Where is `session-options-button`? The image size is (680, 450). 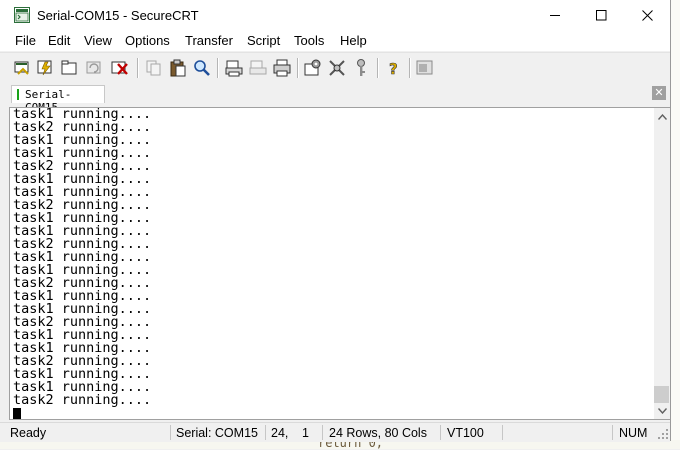
session-options-button is located at coordinates (313, 68).